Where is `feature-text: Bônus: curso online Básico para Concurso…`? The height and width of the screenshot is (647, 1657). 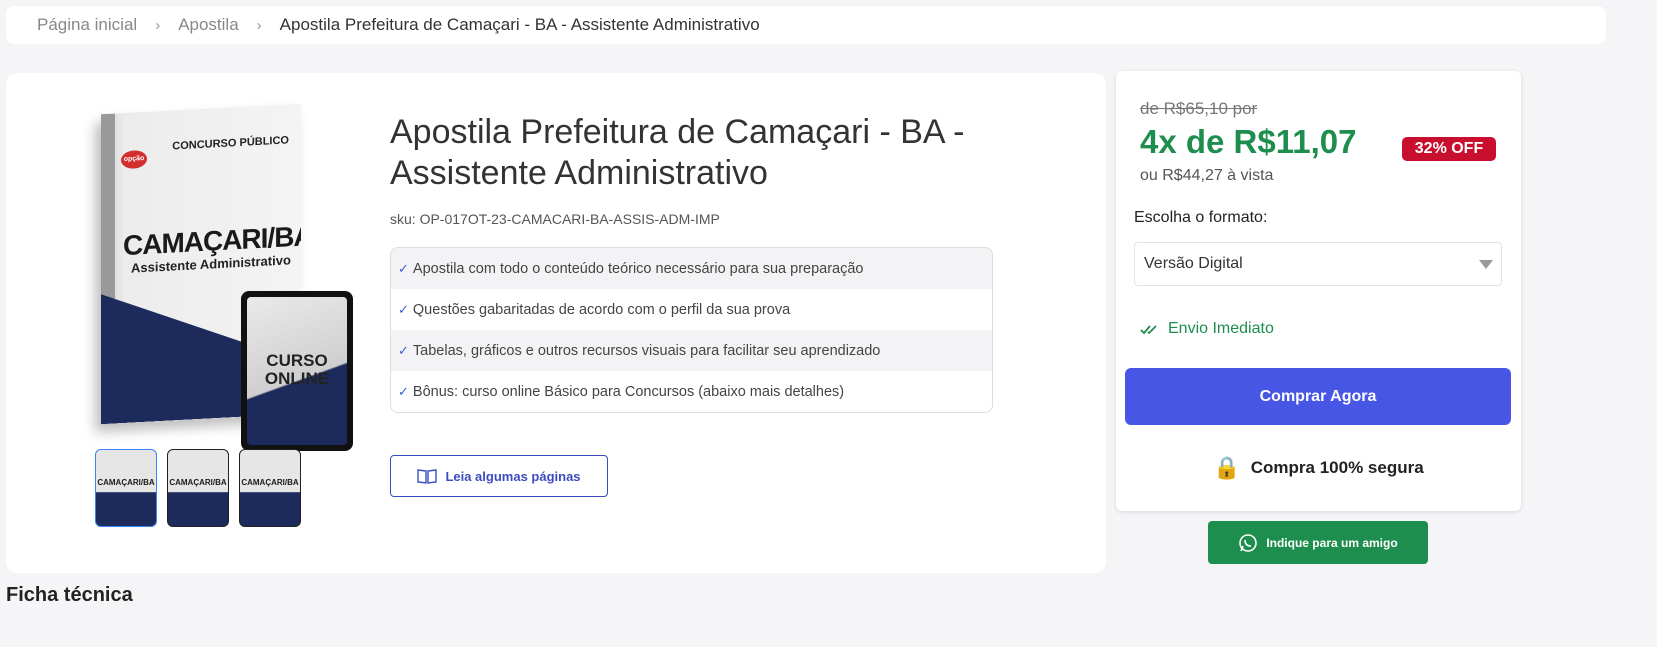
feature-text: Bônus: curso online Básico para Concurso… is located at coordinates (628, 391).